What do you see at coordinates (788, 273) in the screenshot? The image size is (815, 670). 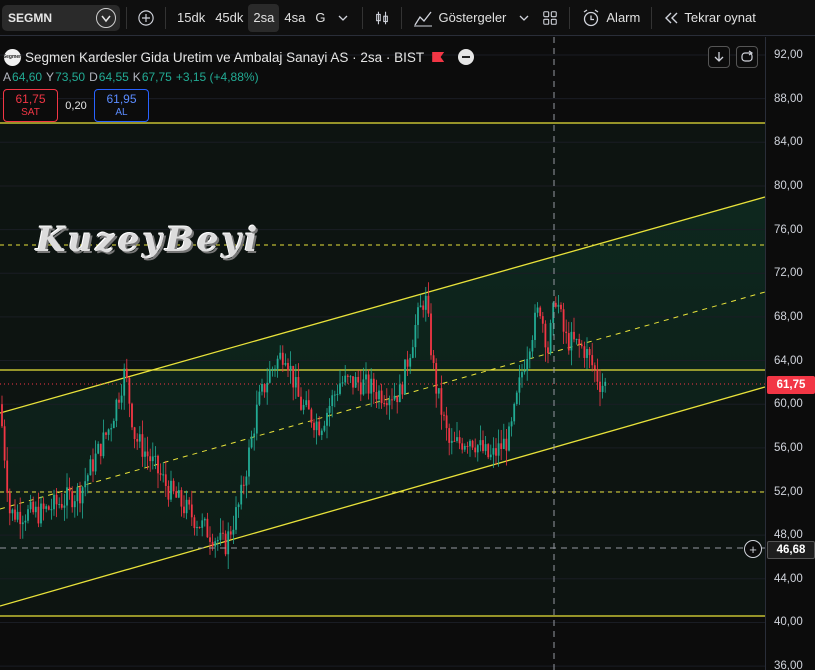 I see `price-tick: 72,00` at bounding box center [788, 273].